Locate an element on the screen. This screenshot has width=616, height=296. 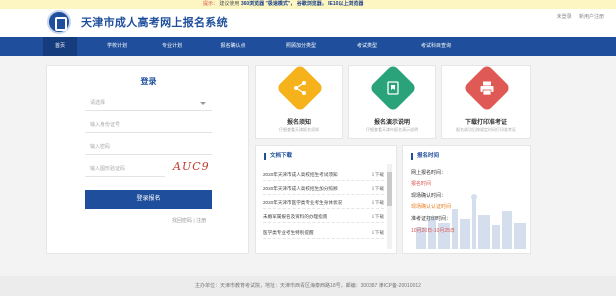
register-link: 新用户注册 is located at coordinates (591, 17).